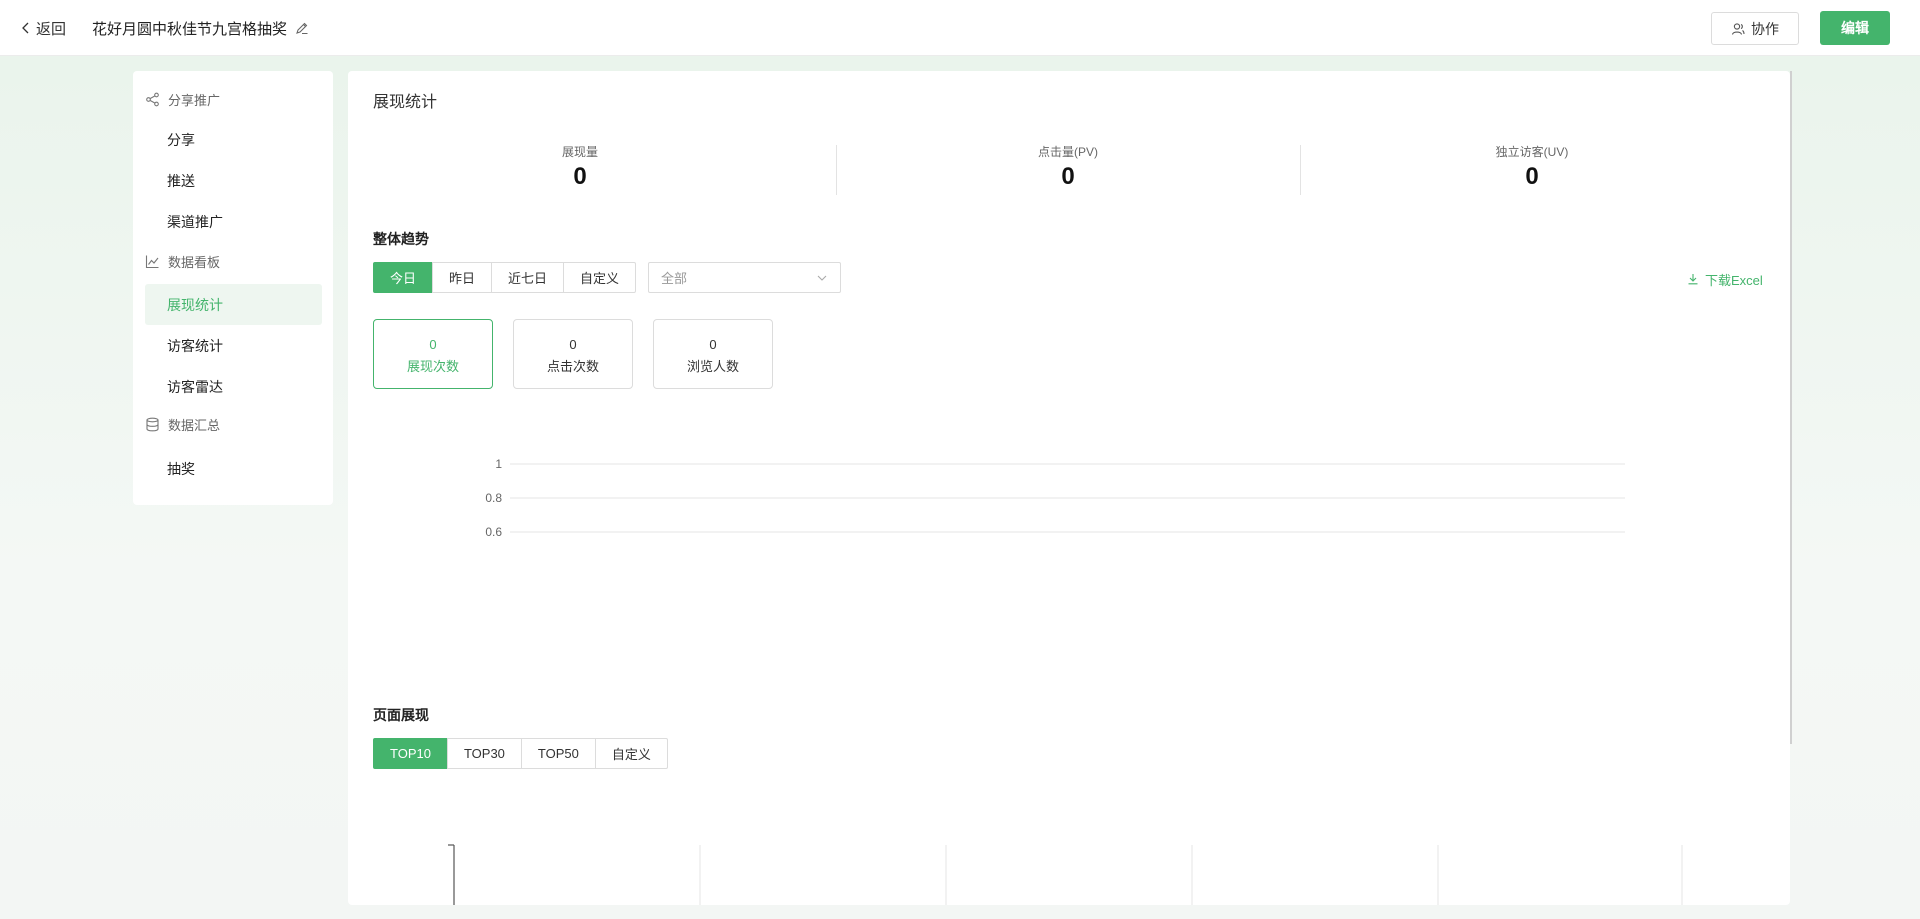  What do you see at coordinates (1855, 28) in the screenshot?
I see `edit-button: 编辑` at bounding box center [1855, 28].